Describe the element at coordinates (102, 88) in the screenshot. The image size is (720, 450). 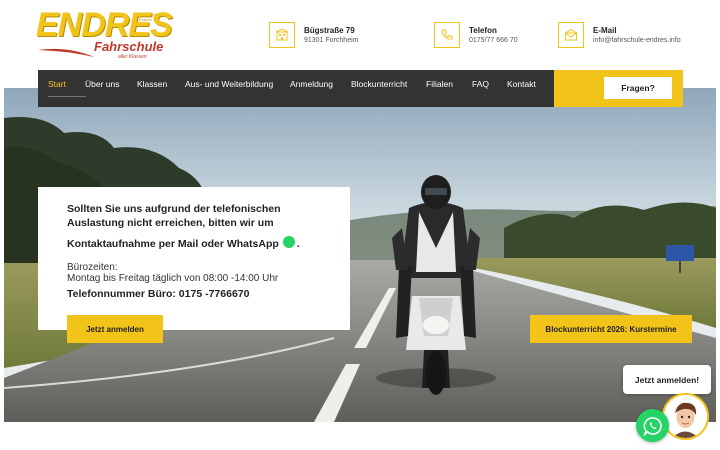
I see `nav-item-ueber-uns: Über uns` at that location.